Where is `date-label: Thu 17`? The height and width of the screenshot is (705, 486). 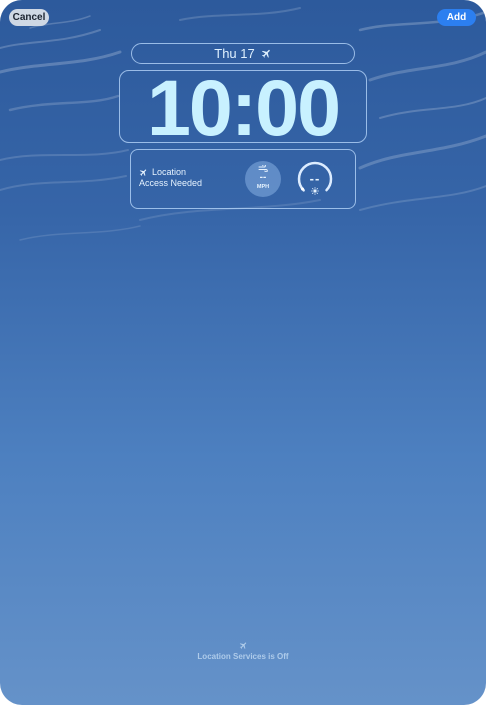 date-label: Thu 17 is located at coordinates (234, 53).